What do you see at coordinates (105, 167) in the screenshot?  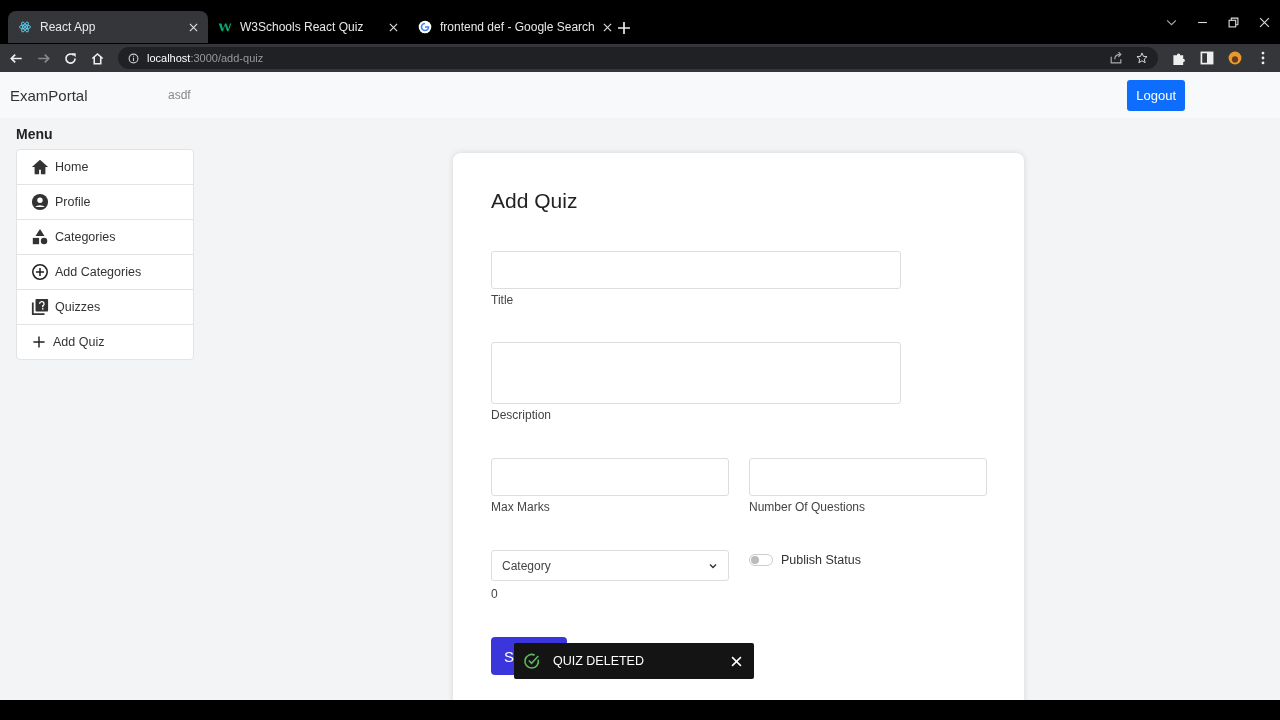 I see `menu-item: Home` at bounding box center [105, 167].